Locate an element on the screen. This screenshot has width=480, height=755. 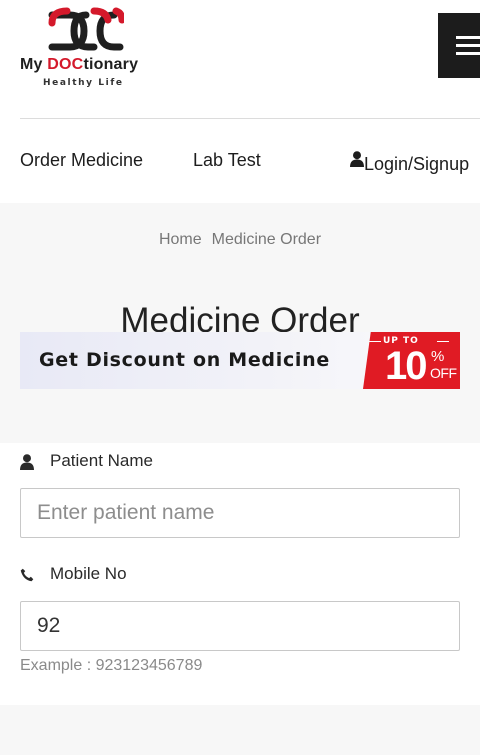
banner-text: Get Discount on Medicine is located at coordinates (184, 360).